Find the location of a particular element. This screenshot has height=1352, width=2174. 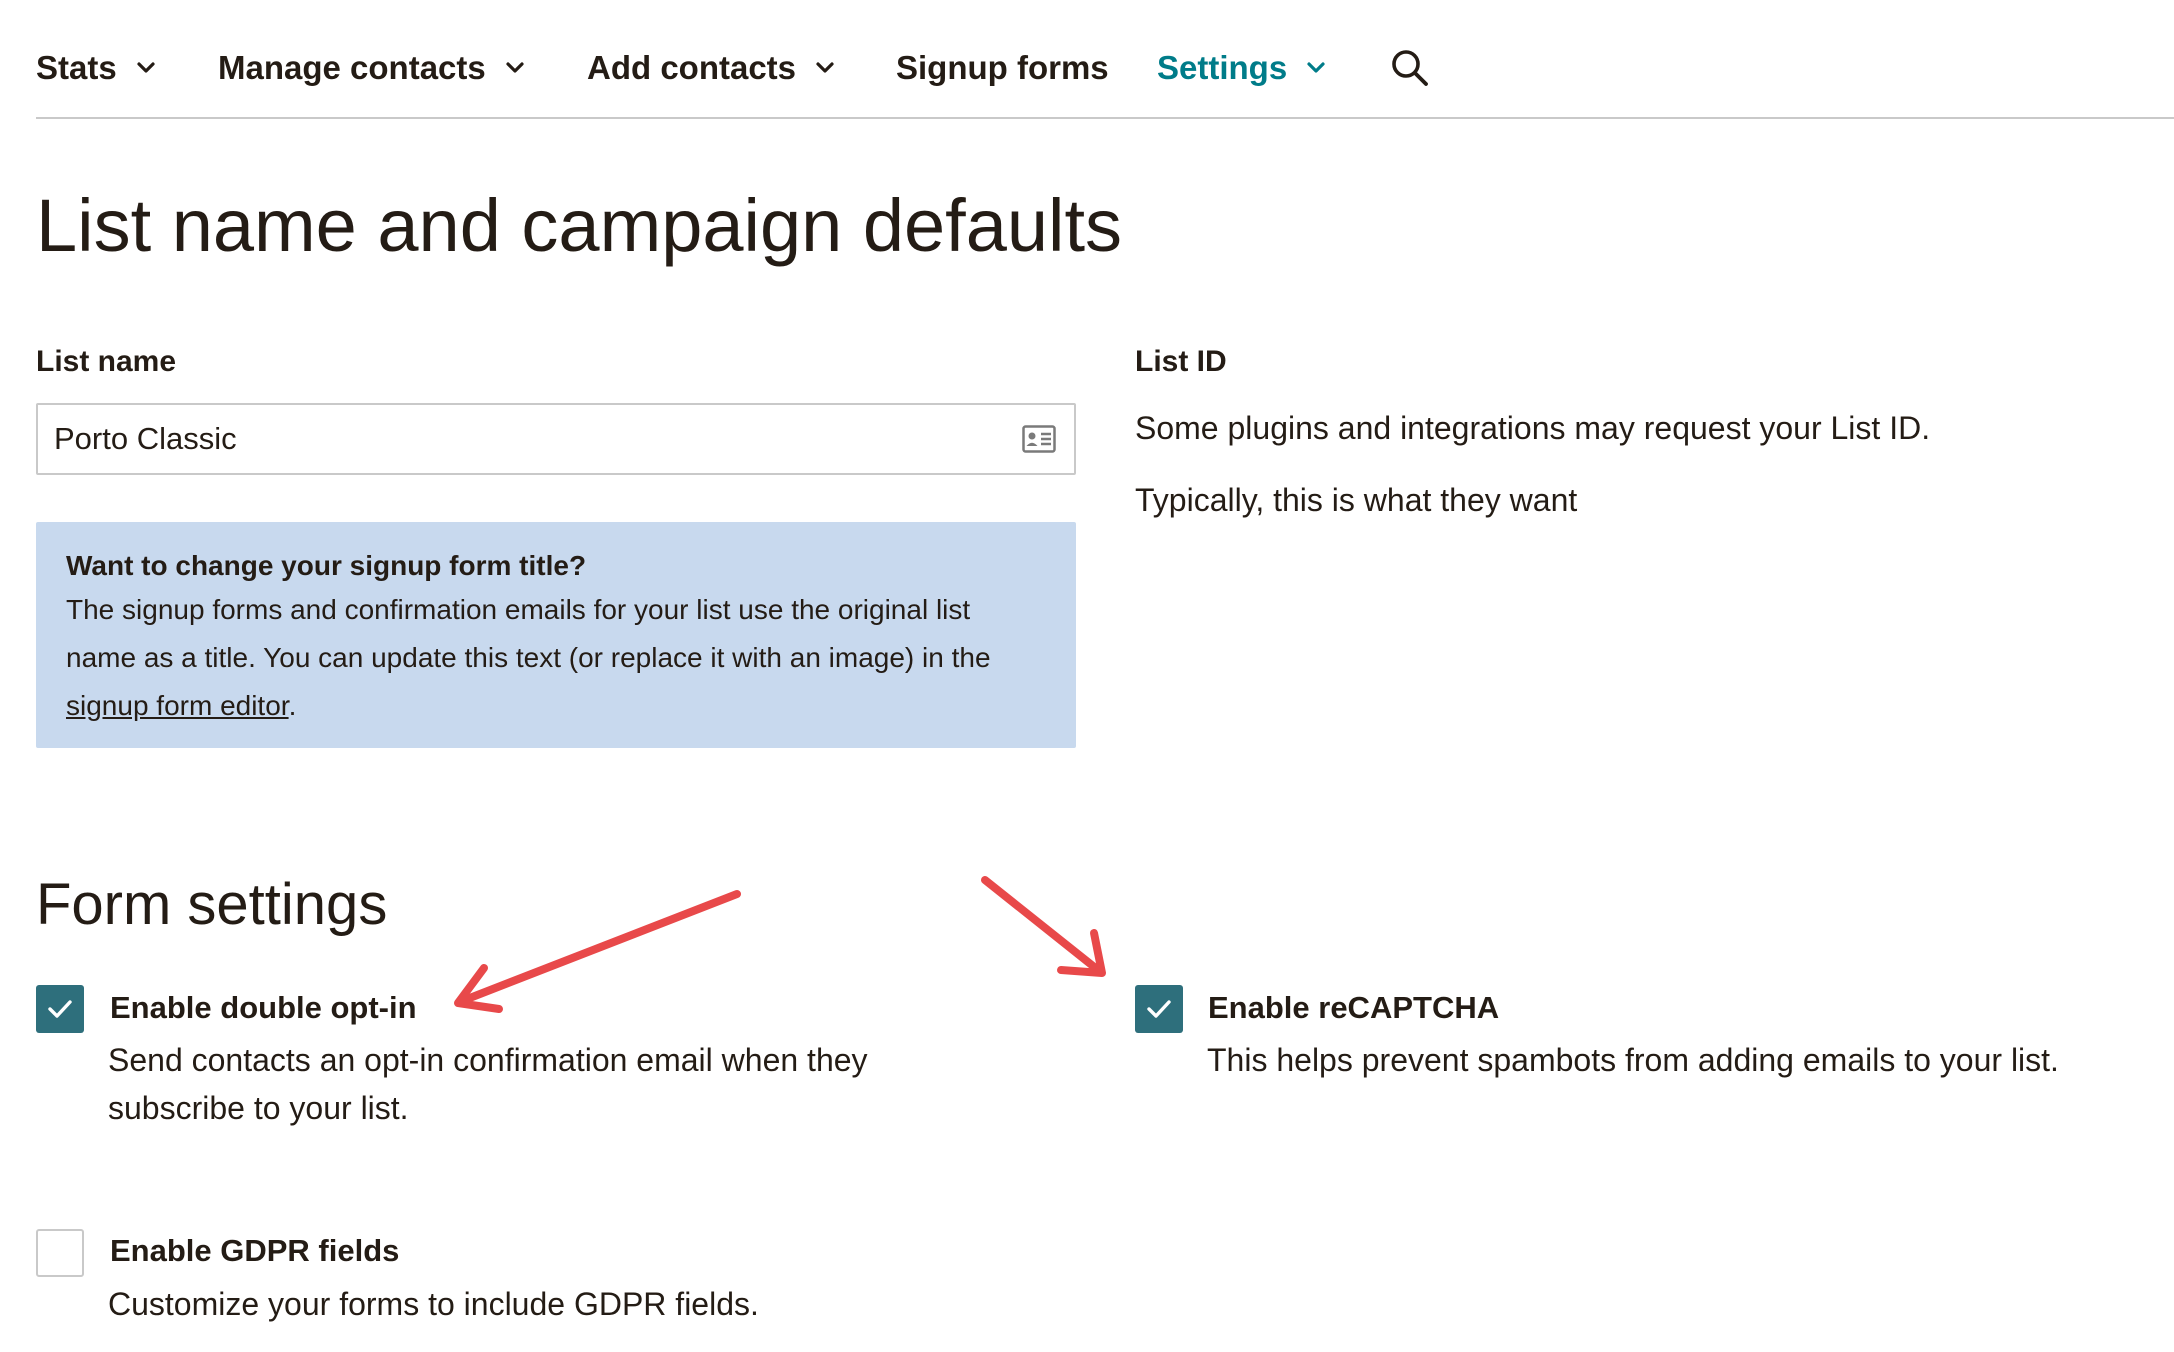

nav-label: Manage contacts is located at coordinates (352, 67).